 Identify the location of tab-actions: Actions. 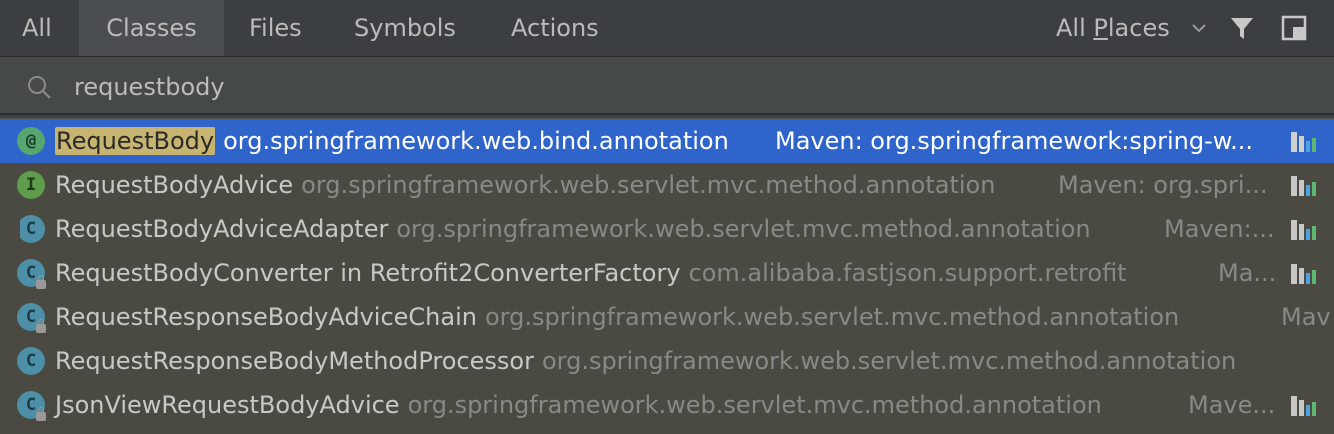
(555, 28).